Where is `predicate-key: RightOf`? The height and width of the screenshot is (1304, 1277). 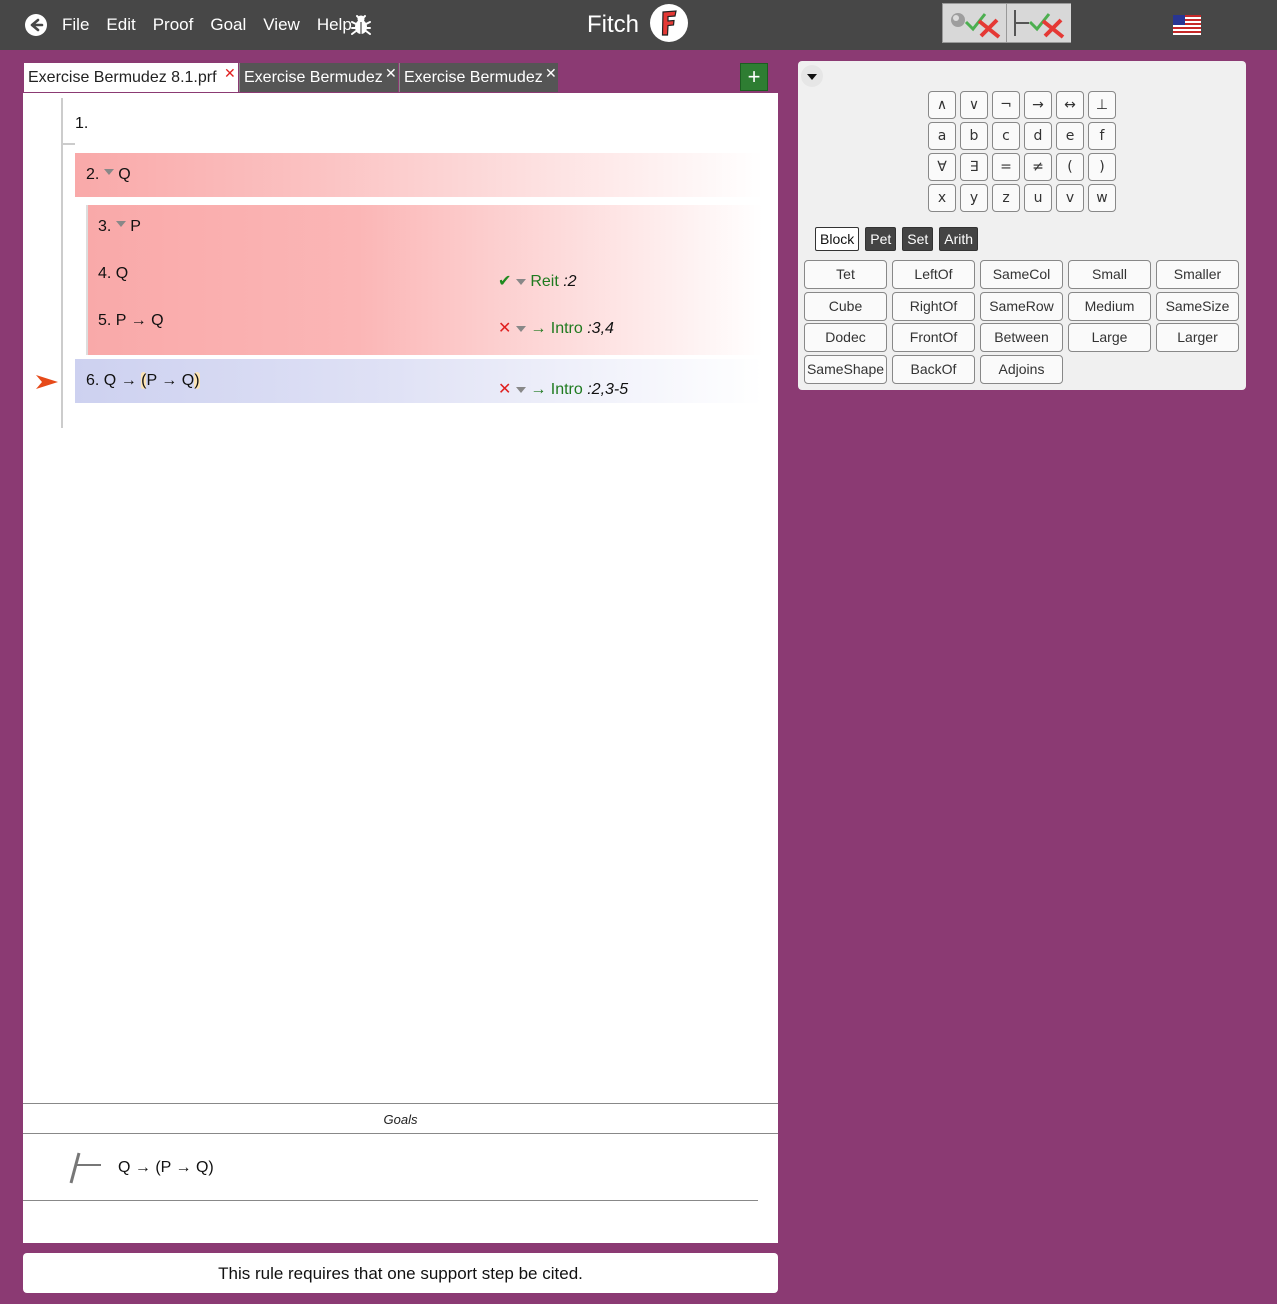
predicate-key: RightOf is located at coordinates (933, 306).